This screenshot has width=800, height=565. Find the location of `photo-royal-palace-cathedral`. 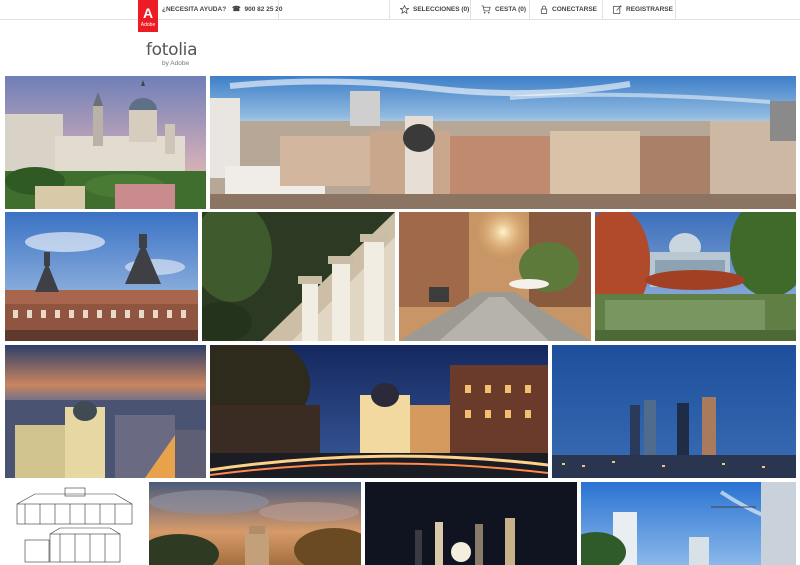

photo-royal-palace-cathedral is located at coordinates (105, 142).